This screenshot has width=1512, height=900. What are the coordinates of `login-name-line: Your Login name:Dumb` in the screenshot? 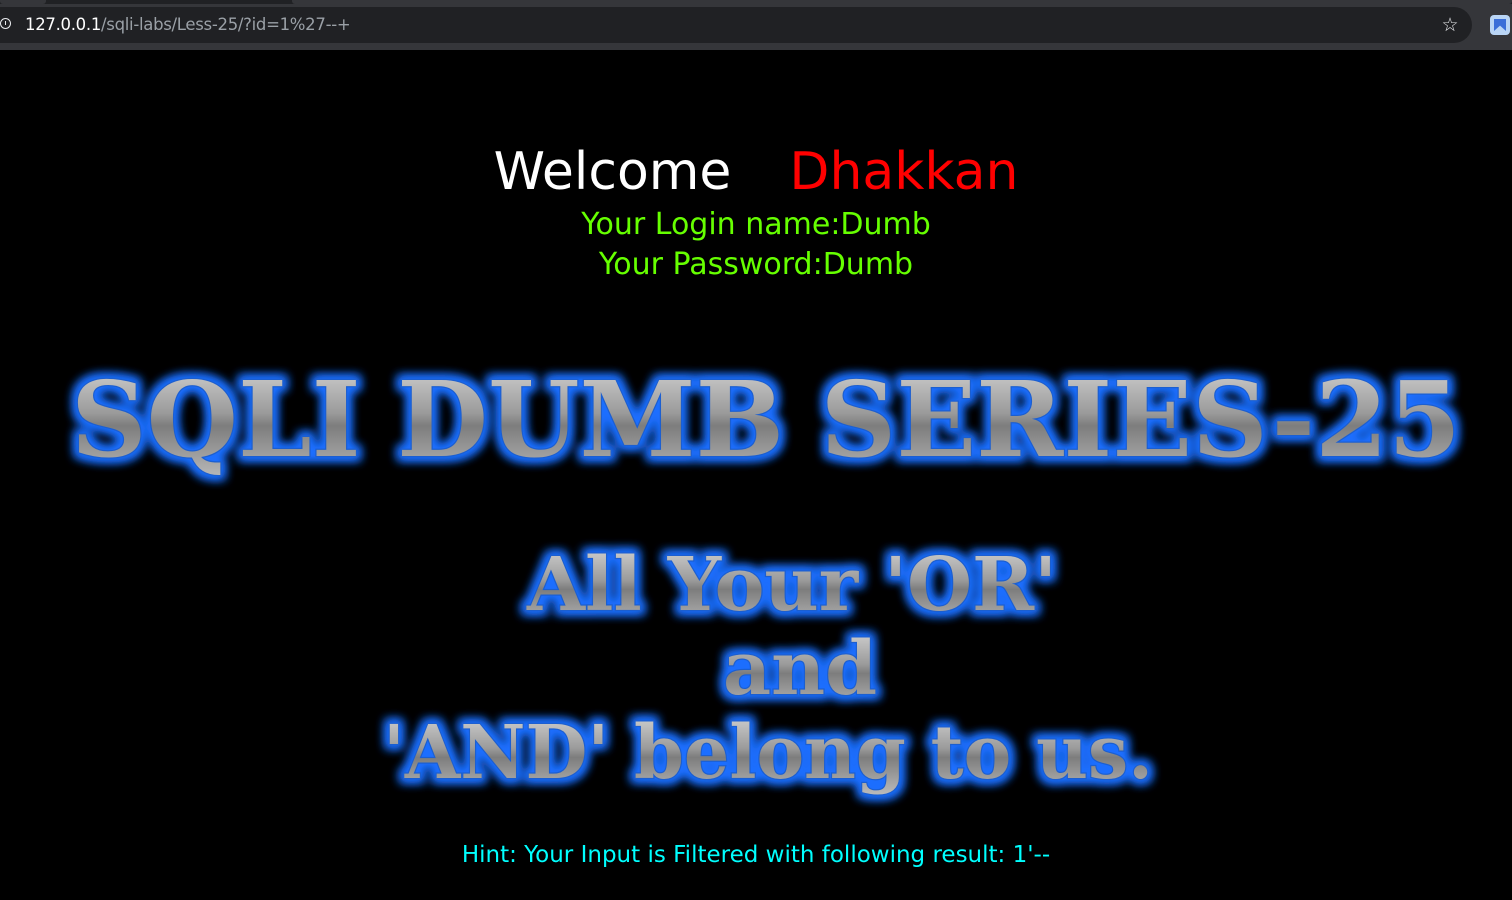 It's located at (756, 224).